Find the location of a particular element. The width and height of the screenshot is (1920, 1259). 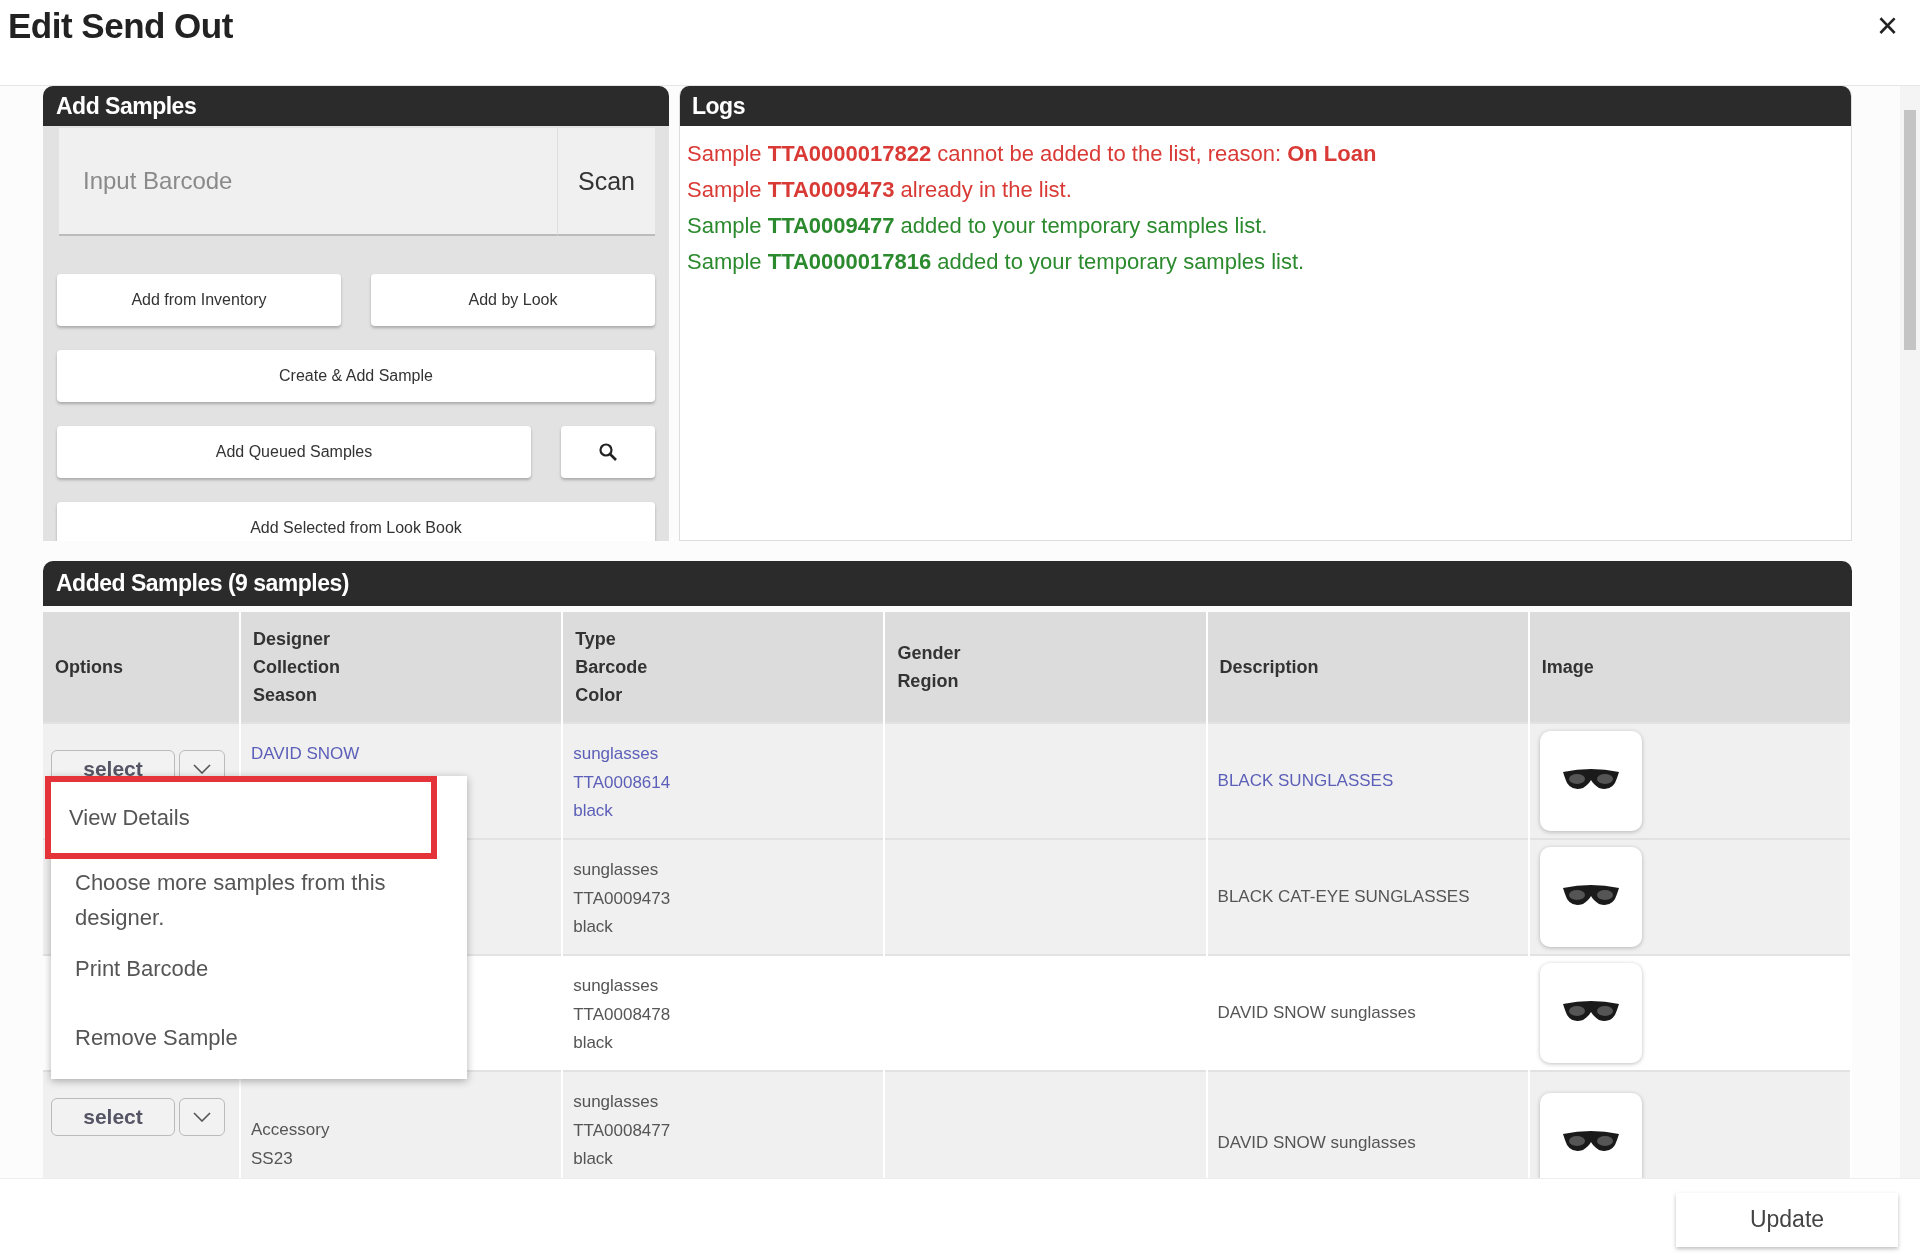

log-message: Sample TTA0009477 added to your temporary samples list. is located at coordinates (978, 226).